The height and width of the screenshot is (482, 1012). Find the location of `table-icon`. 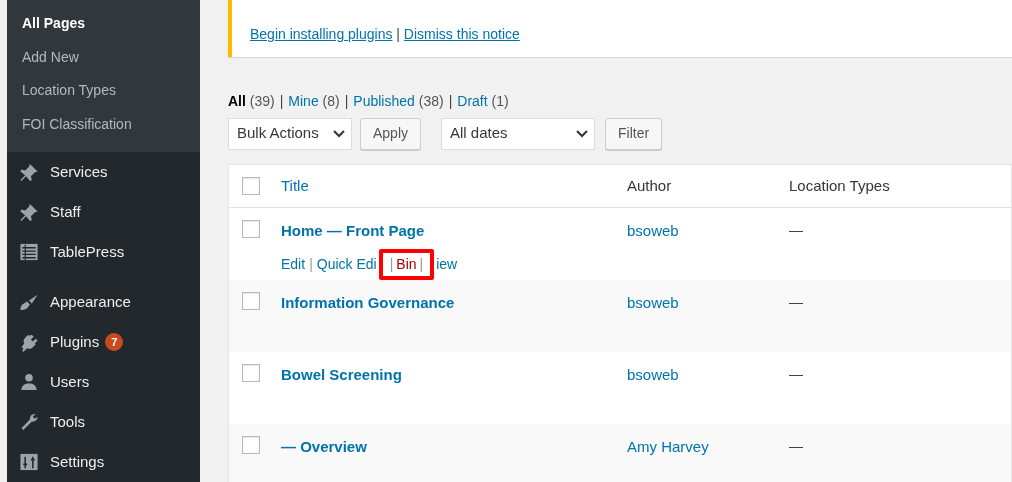

table-icon is located at coordinates (29, 252).